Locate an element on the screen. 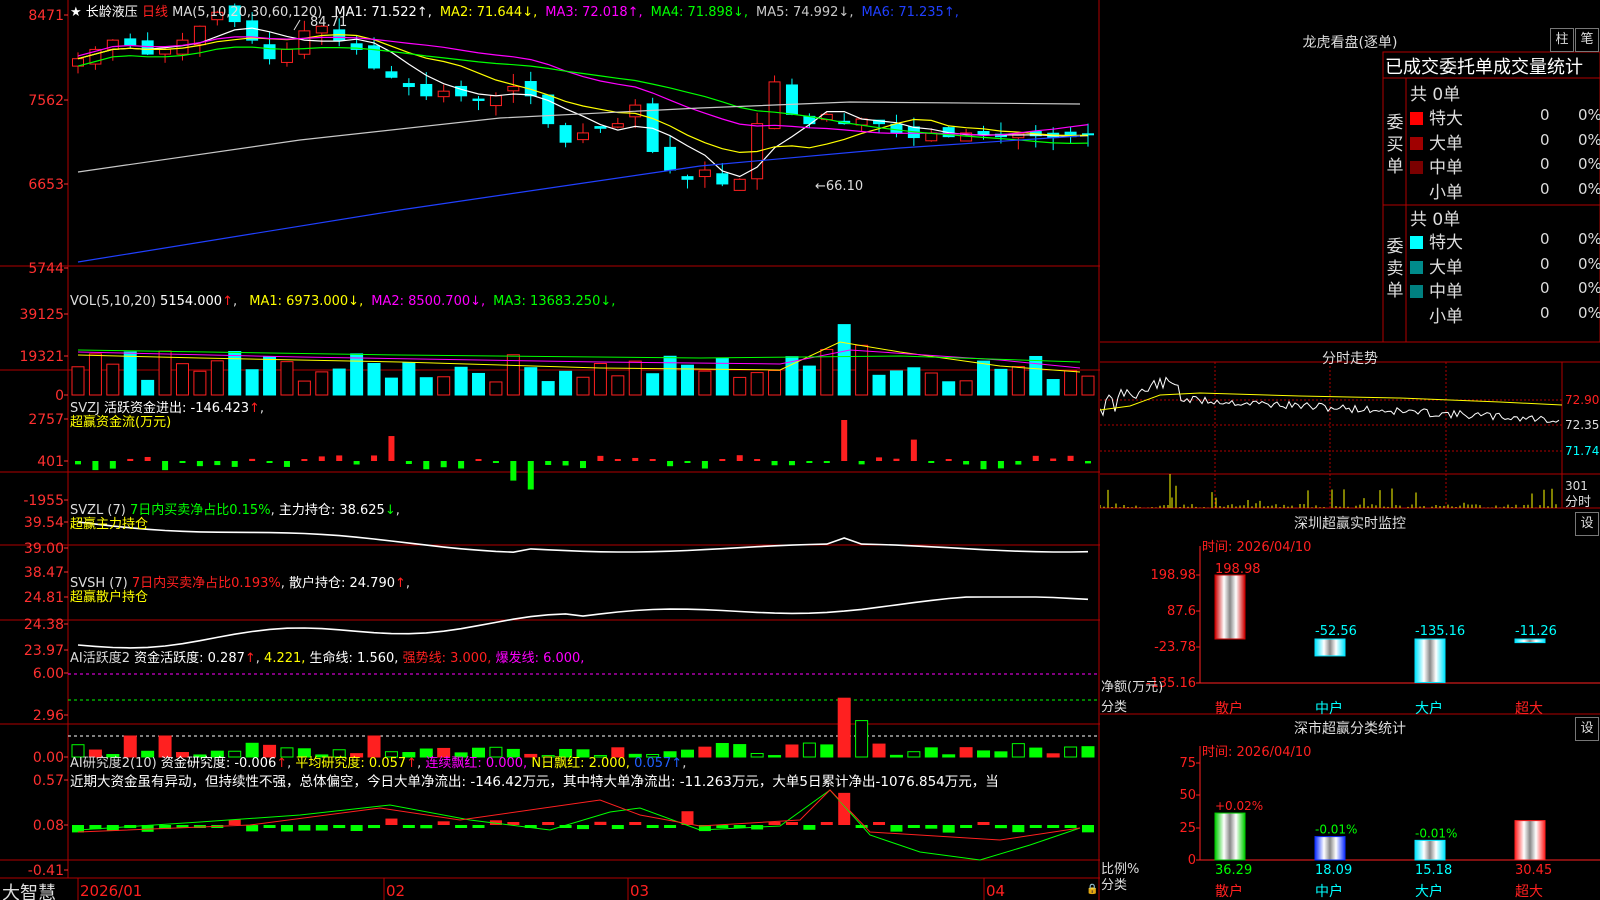  order-row-label: 大单 is located at coordinates (1436, 141).